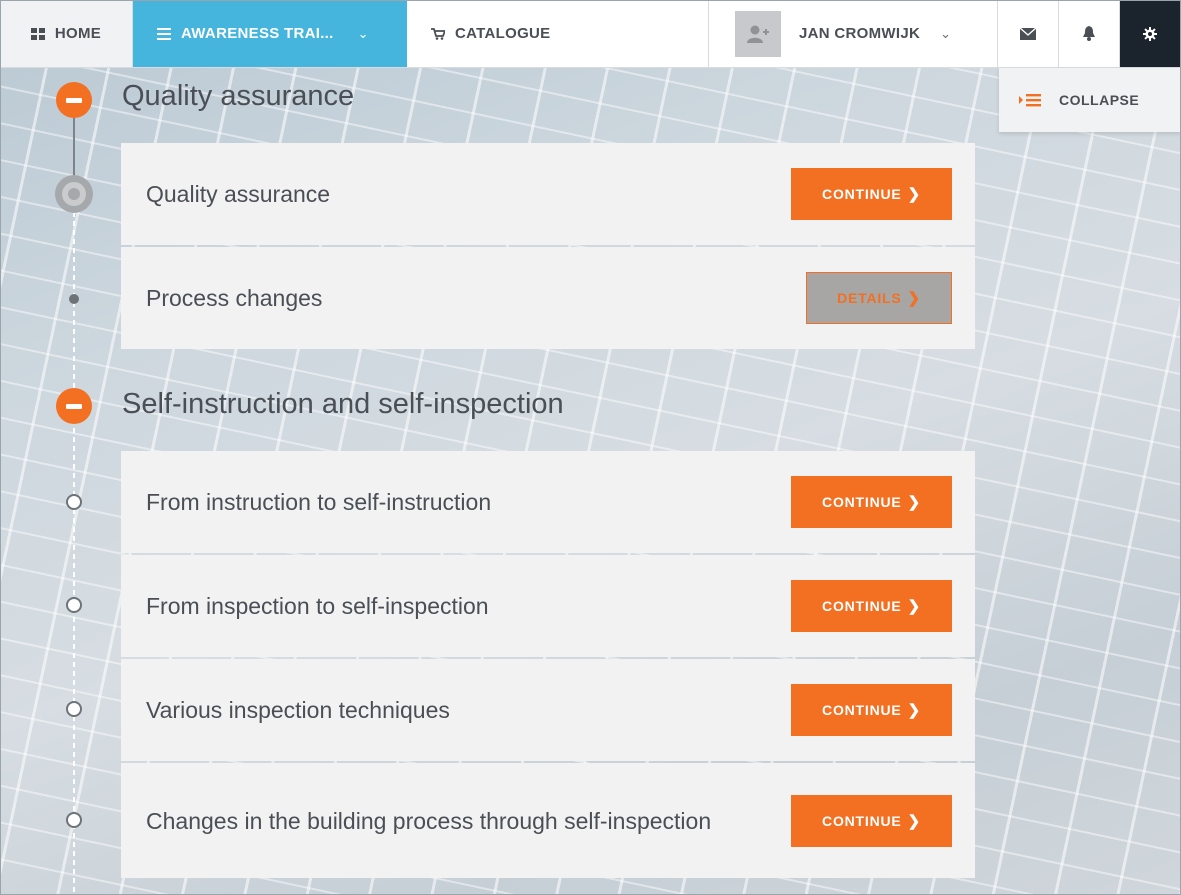  I want to click on cart-icon, so click(438, 33).